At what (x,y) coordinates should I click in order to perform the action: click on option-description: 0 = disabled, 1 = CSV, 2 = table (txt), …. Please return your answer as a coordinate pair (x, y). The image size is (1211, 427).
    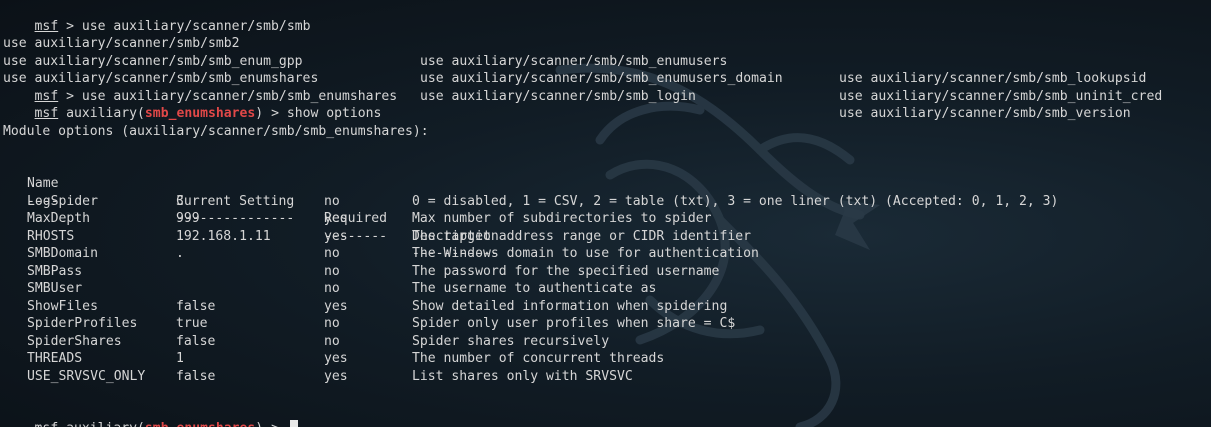
    Looking at the image, I should click on (735, 201).